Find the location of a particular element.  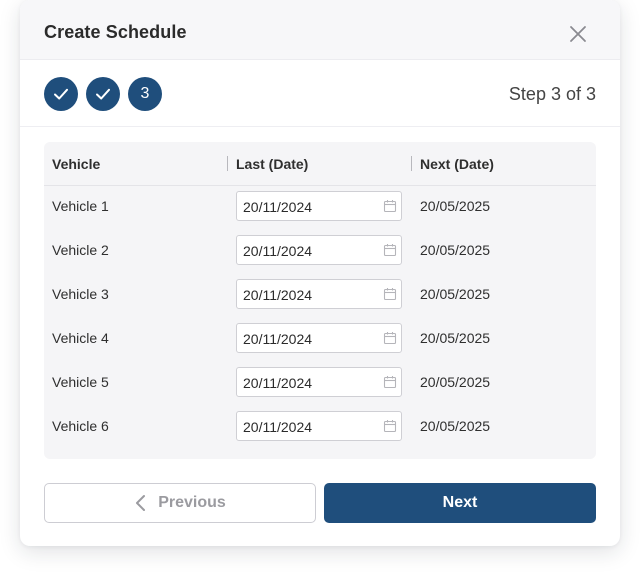

step-counter: Step 3 of 3 is located at coordinates (552, 94).